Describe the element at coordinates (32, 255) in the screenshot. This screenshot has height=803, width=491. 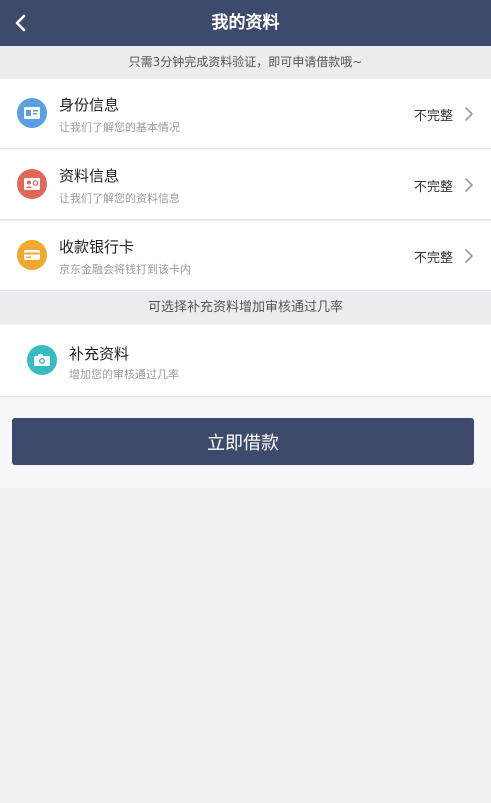
I see `bank-card-icon` at that location.